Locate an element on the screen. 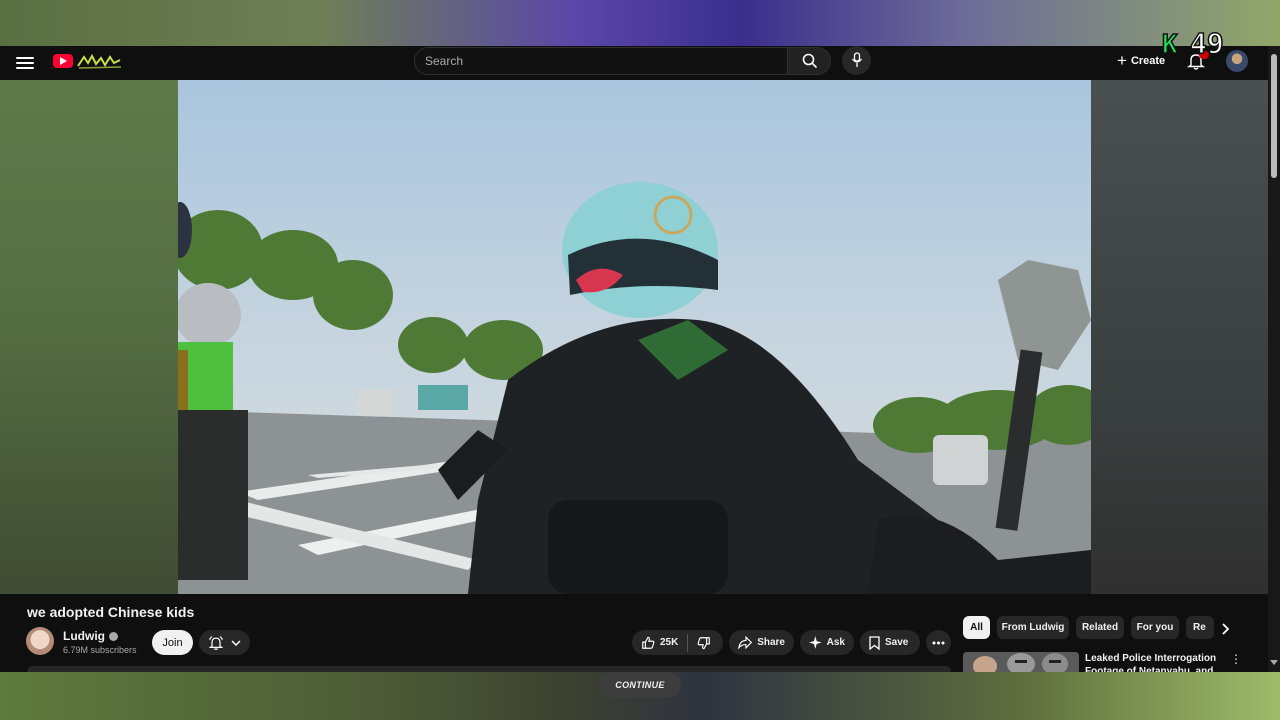  chip-related: Related is located at coordinates (1100, 627).